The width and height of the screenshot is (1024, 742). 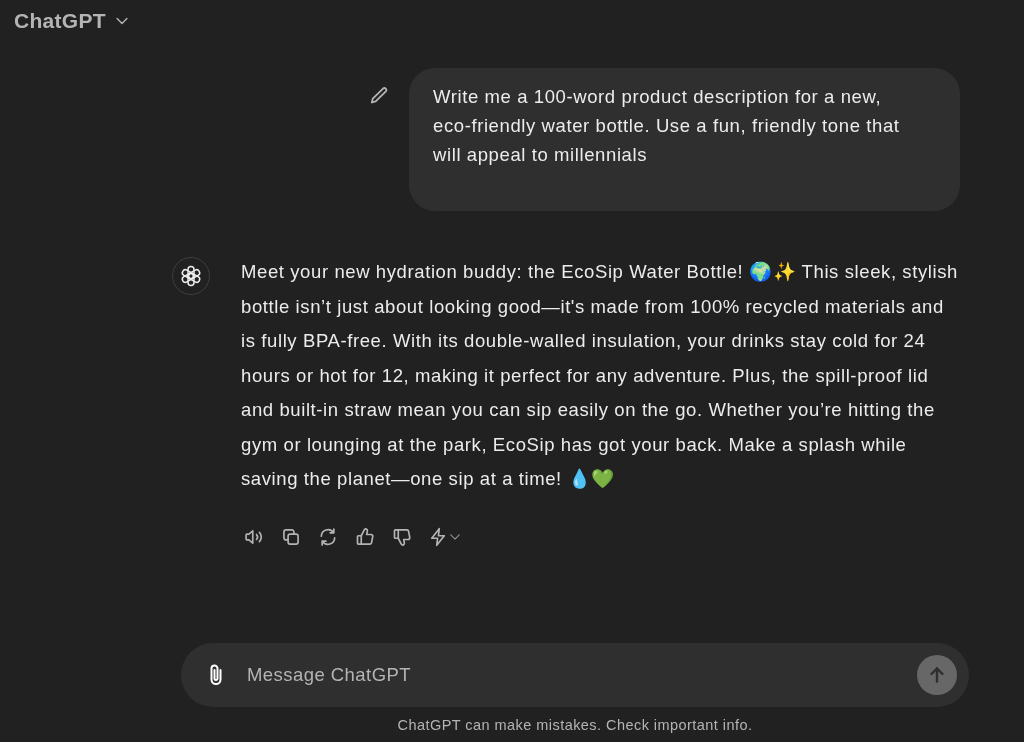 I want to click on copy-icon, so click(x=291, y=536).